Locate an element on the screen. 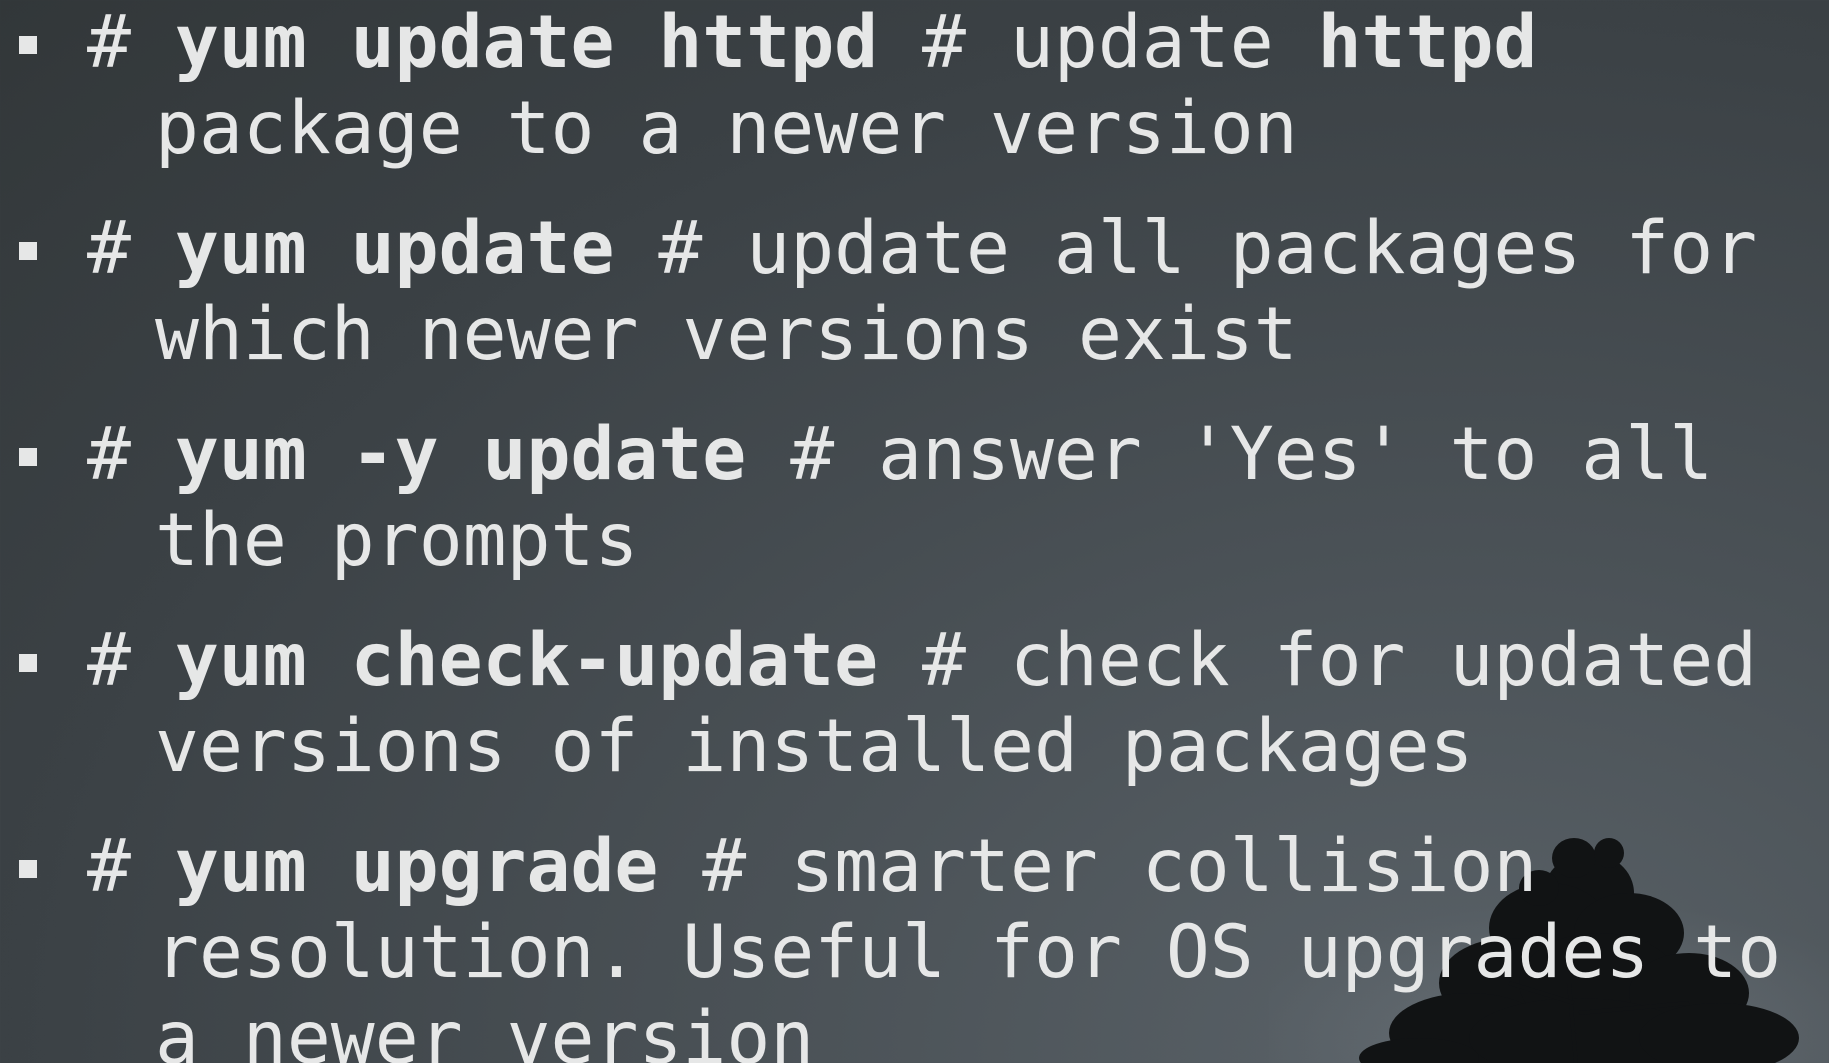 This screenshot has height=1063, width=1829. command-text: yum -y update is located at coordinates (460, 454).